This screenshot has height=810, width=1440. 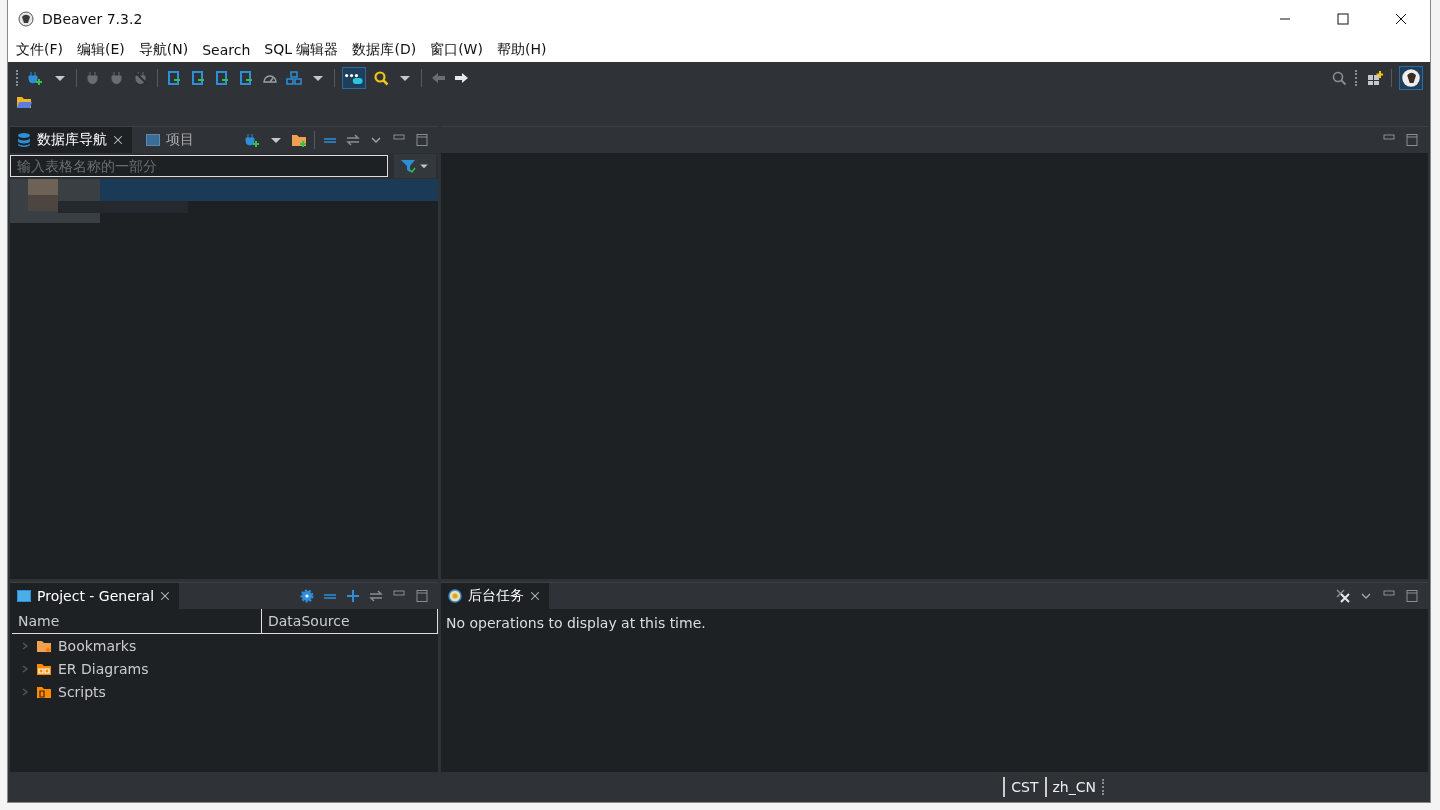 What do you see at coordinates (24, 102) in the screenshot?
I see `folder-icon` at bounding box center [24, 102].